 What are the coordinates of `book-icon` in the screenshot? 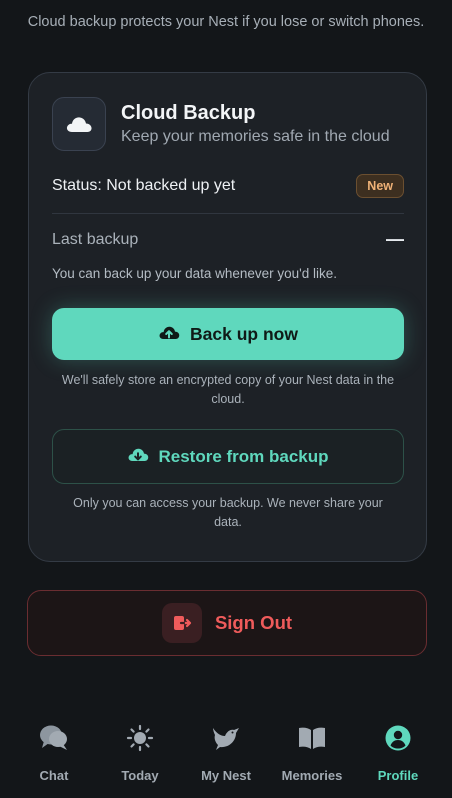 It's located at (312, 738).